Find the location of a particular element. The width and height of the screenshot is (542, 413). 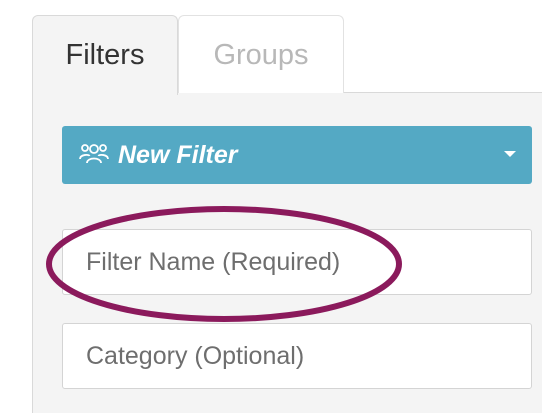

tab-groups-label: Groups is located at coordinates (261, 55).